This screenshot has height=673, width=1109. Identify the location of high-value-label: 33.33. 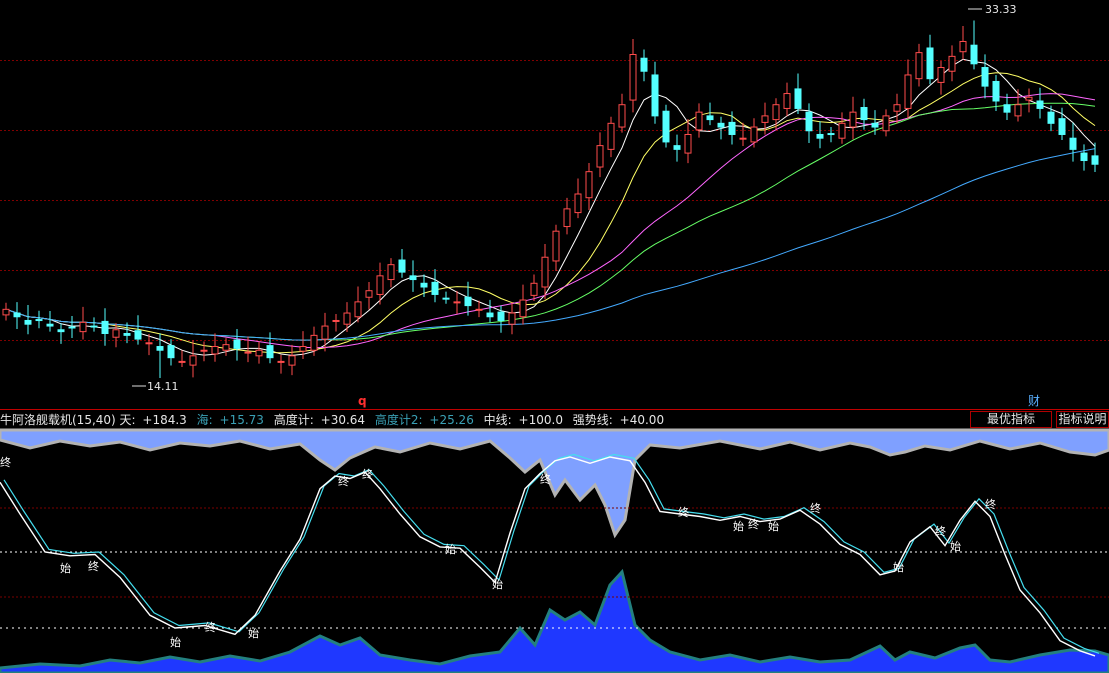
(1001, 9).